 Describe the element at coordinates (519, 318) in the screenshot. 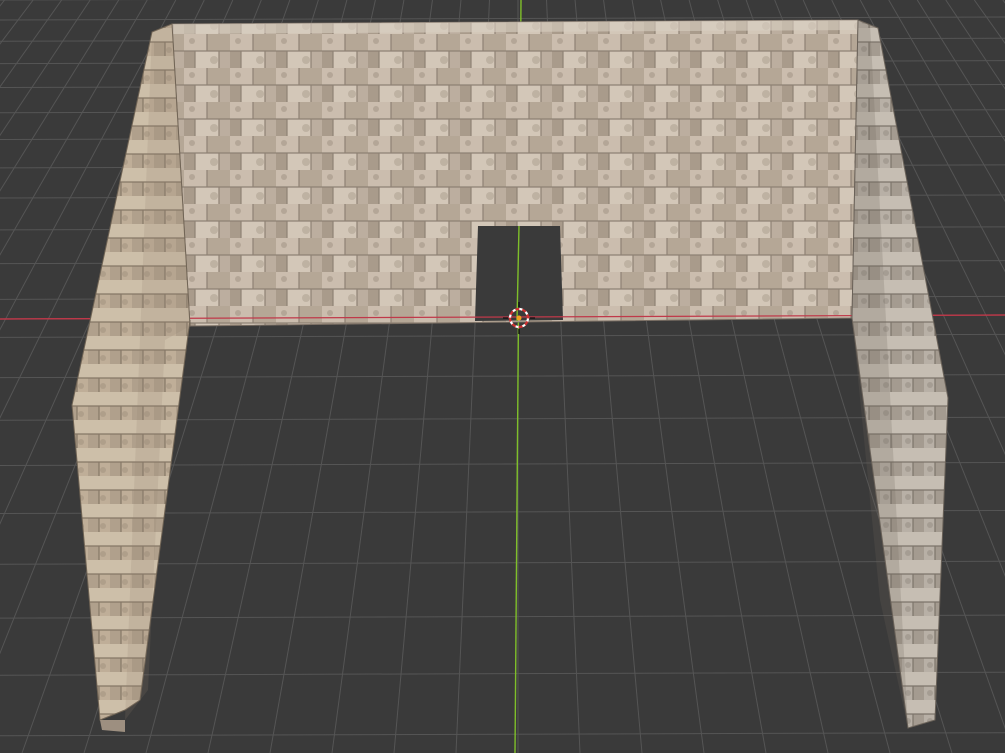

I see `object-origin-dot` at that location.